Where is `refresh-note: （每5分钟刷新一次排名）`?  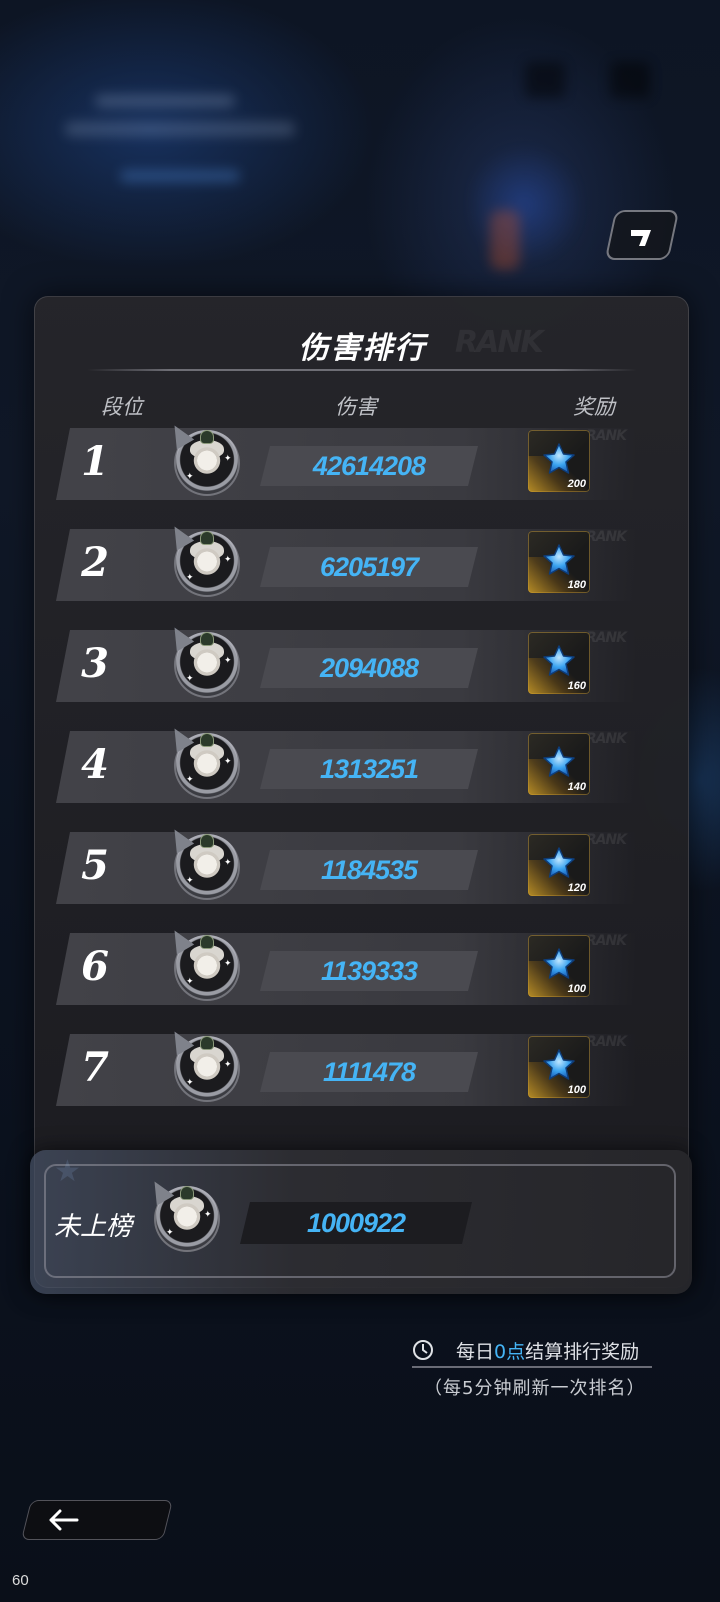
refresh-note: （每5分钟刷新一次排名） is located at coordinates (535, 1388).